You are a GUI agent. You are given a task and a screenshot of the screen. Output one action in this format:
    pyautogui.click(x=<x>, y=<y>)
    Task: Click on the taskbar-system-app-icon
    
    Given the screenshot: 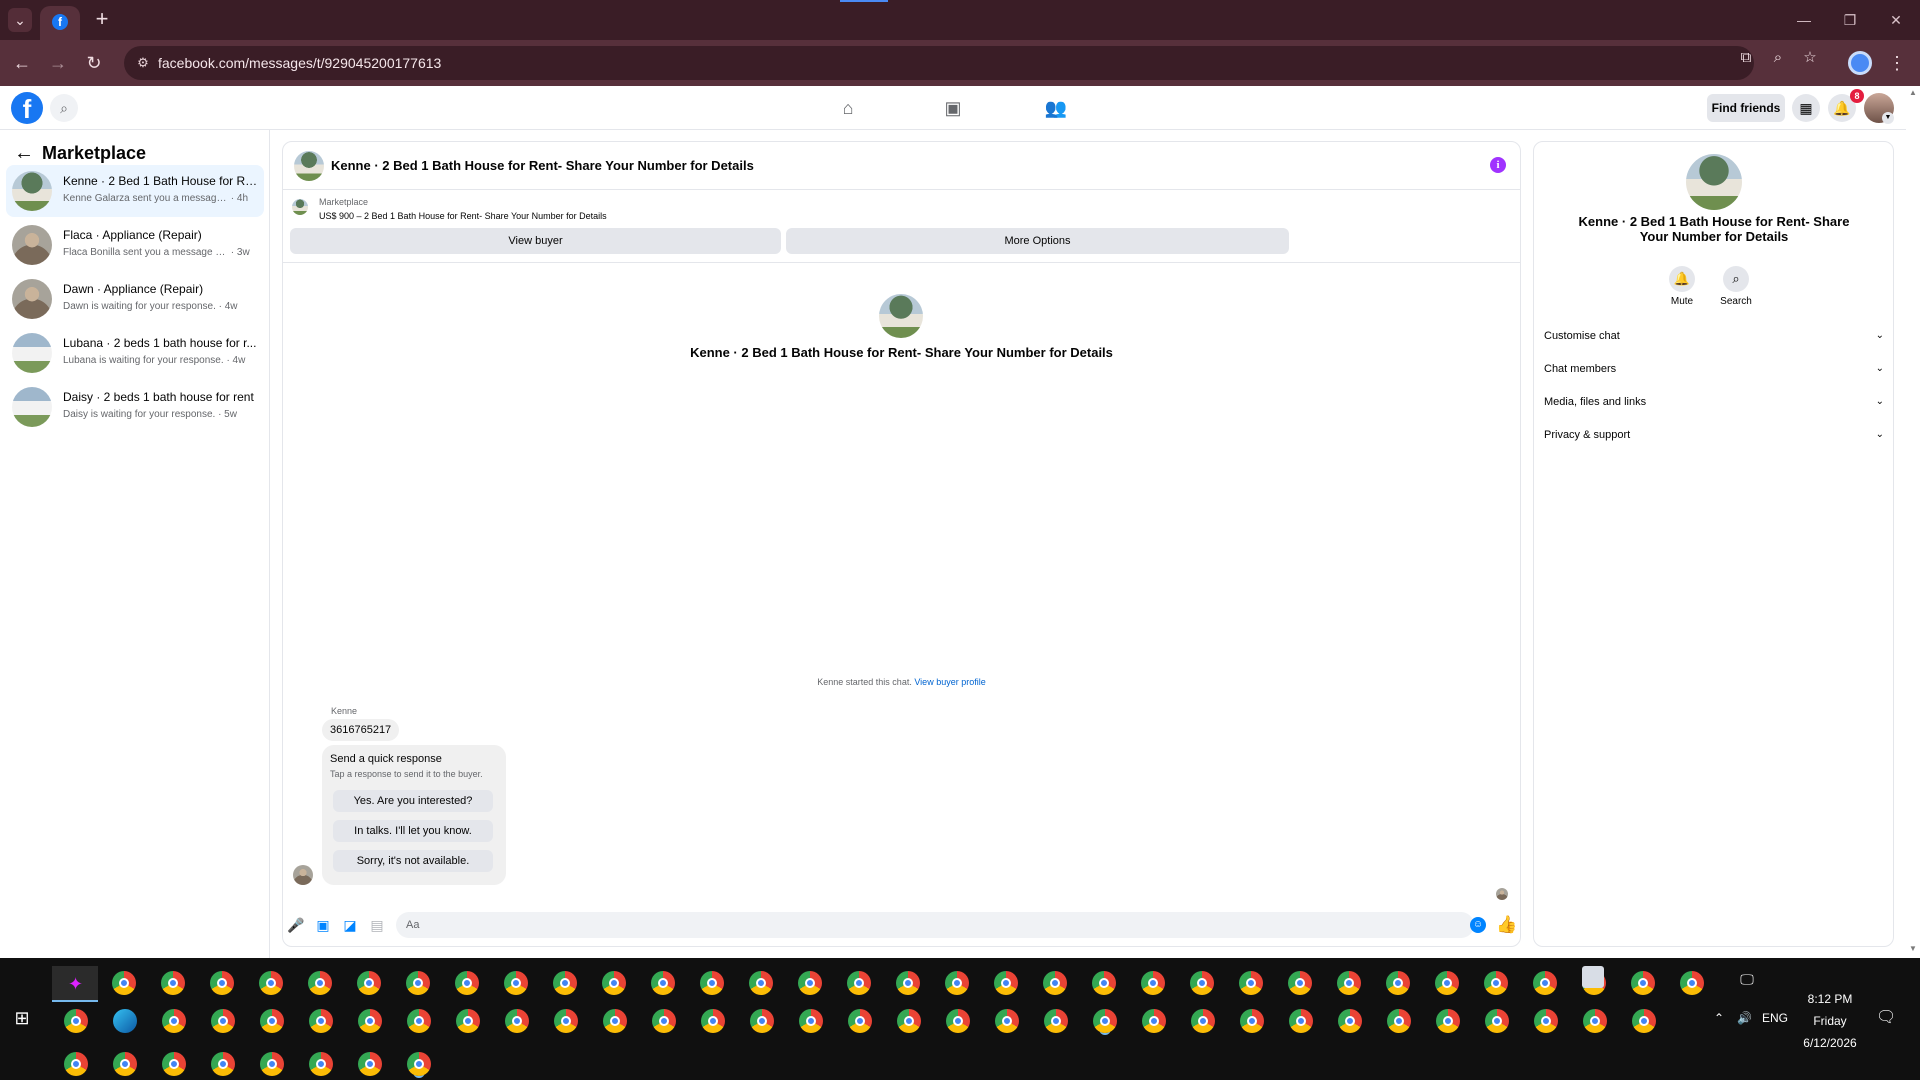 What is the action you would take?
    pyautogui.click(x=1593, y=977)
    